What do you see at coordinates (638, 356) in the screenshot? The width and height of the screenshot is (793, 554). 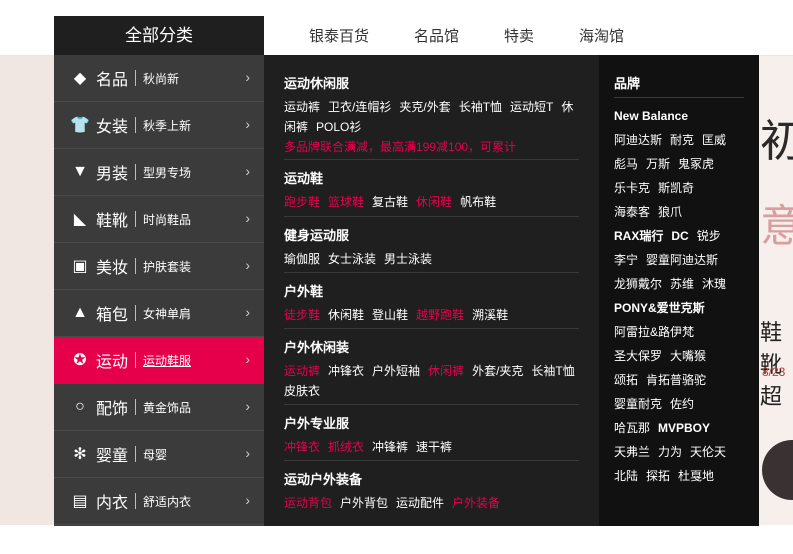 I see `brand-link: 圣大保罗` at bounding box center [638, 356].